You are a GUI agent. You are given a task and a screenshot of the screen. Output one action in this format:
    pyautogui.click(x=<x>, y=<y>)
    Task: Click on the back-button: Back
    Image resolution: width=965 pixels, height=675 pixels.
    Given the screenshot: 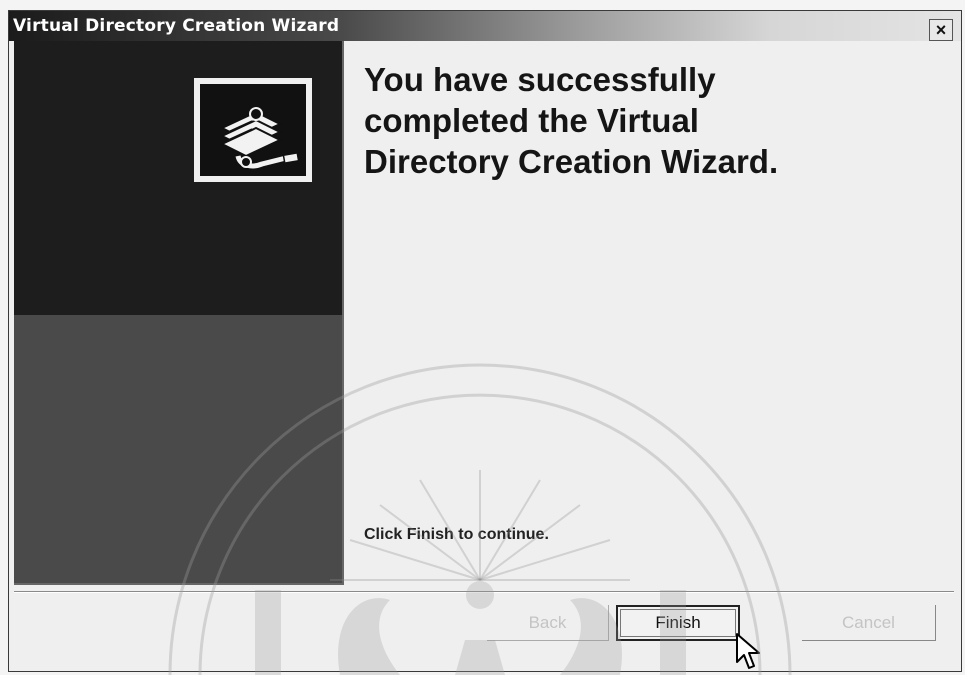 What is the action you would take?
    pyautogui.click(x=548, y=623)
    